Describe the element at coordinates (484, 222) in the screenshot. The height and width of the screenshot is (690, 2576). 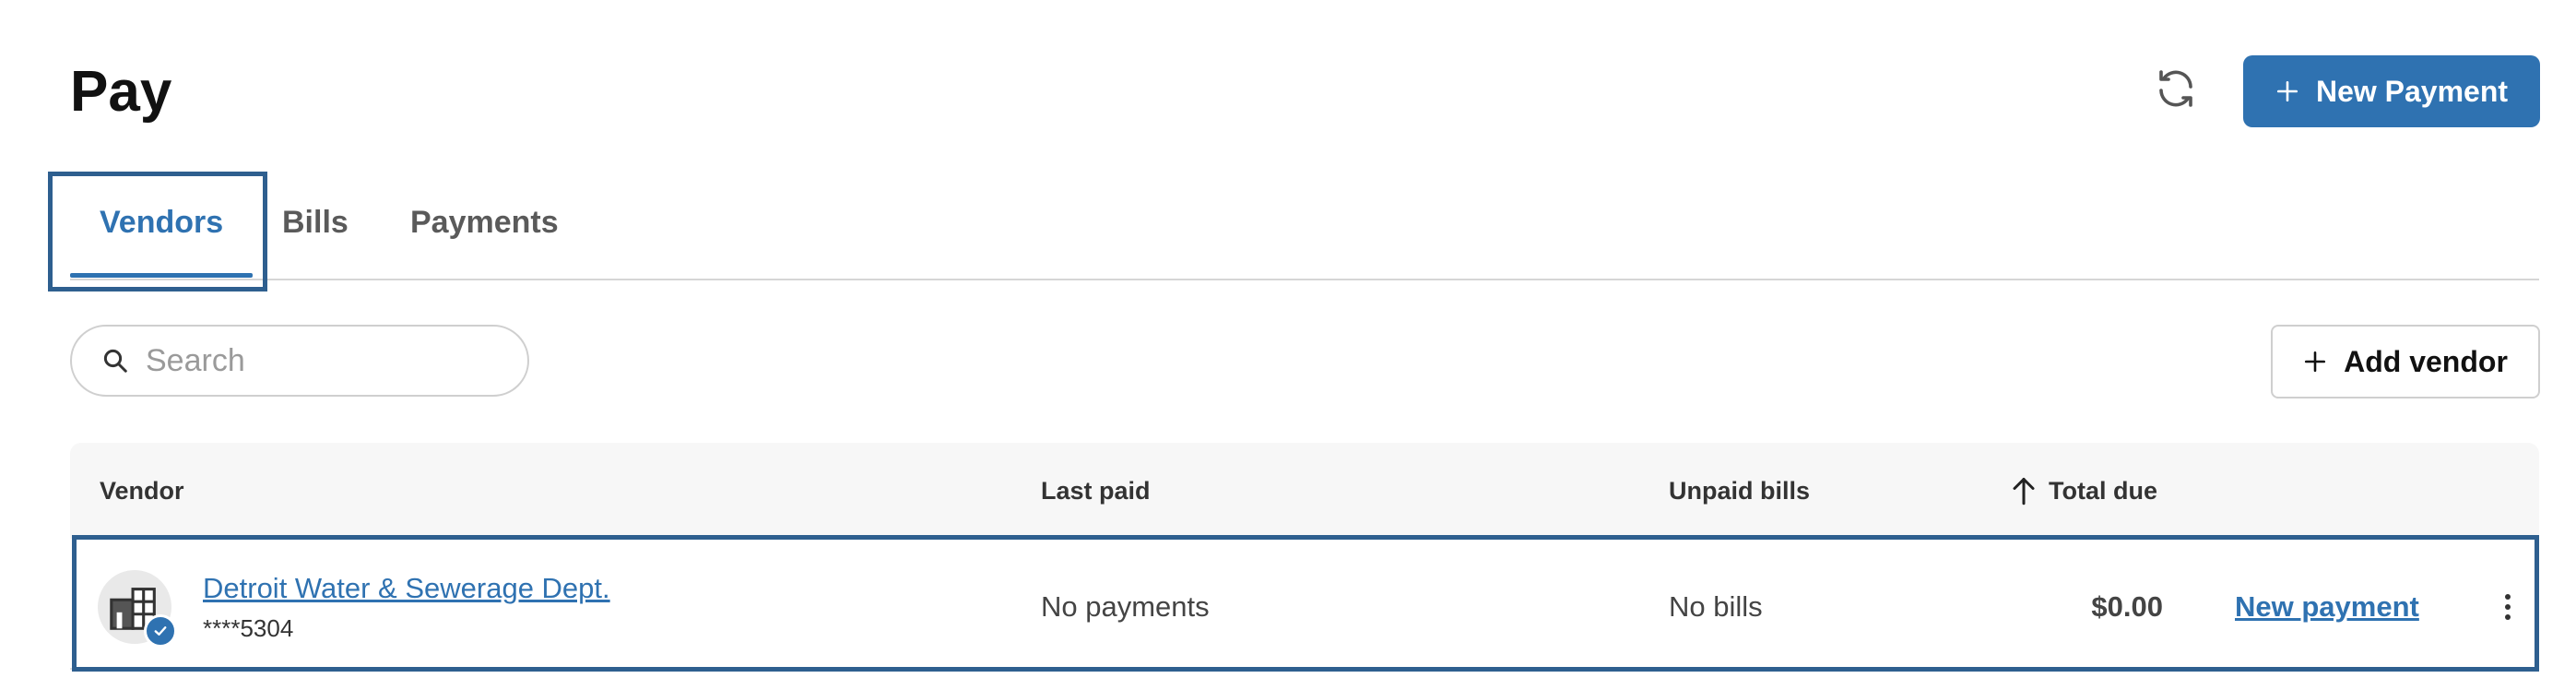
I see `tab-payments: Payments` at that location.